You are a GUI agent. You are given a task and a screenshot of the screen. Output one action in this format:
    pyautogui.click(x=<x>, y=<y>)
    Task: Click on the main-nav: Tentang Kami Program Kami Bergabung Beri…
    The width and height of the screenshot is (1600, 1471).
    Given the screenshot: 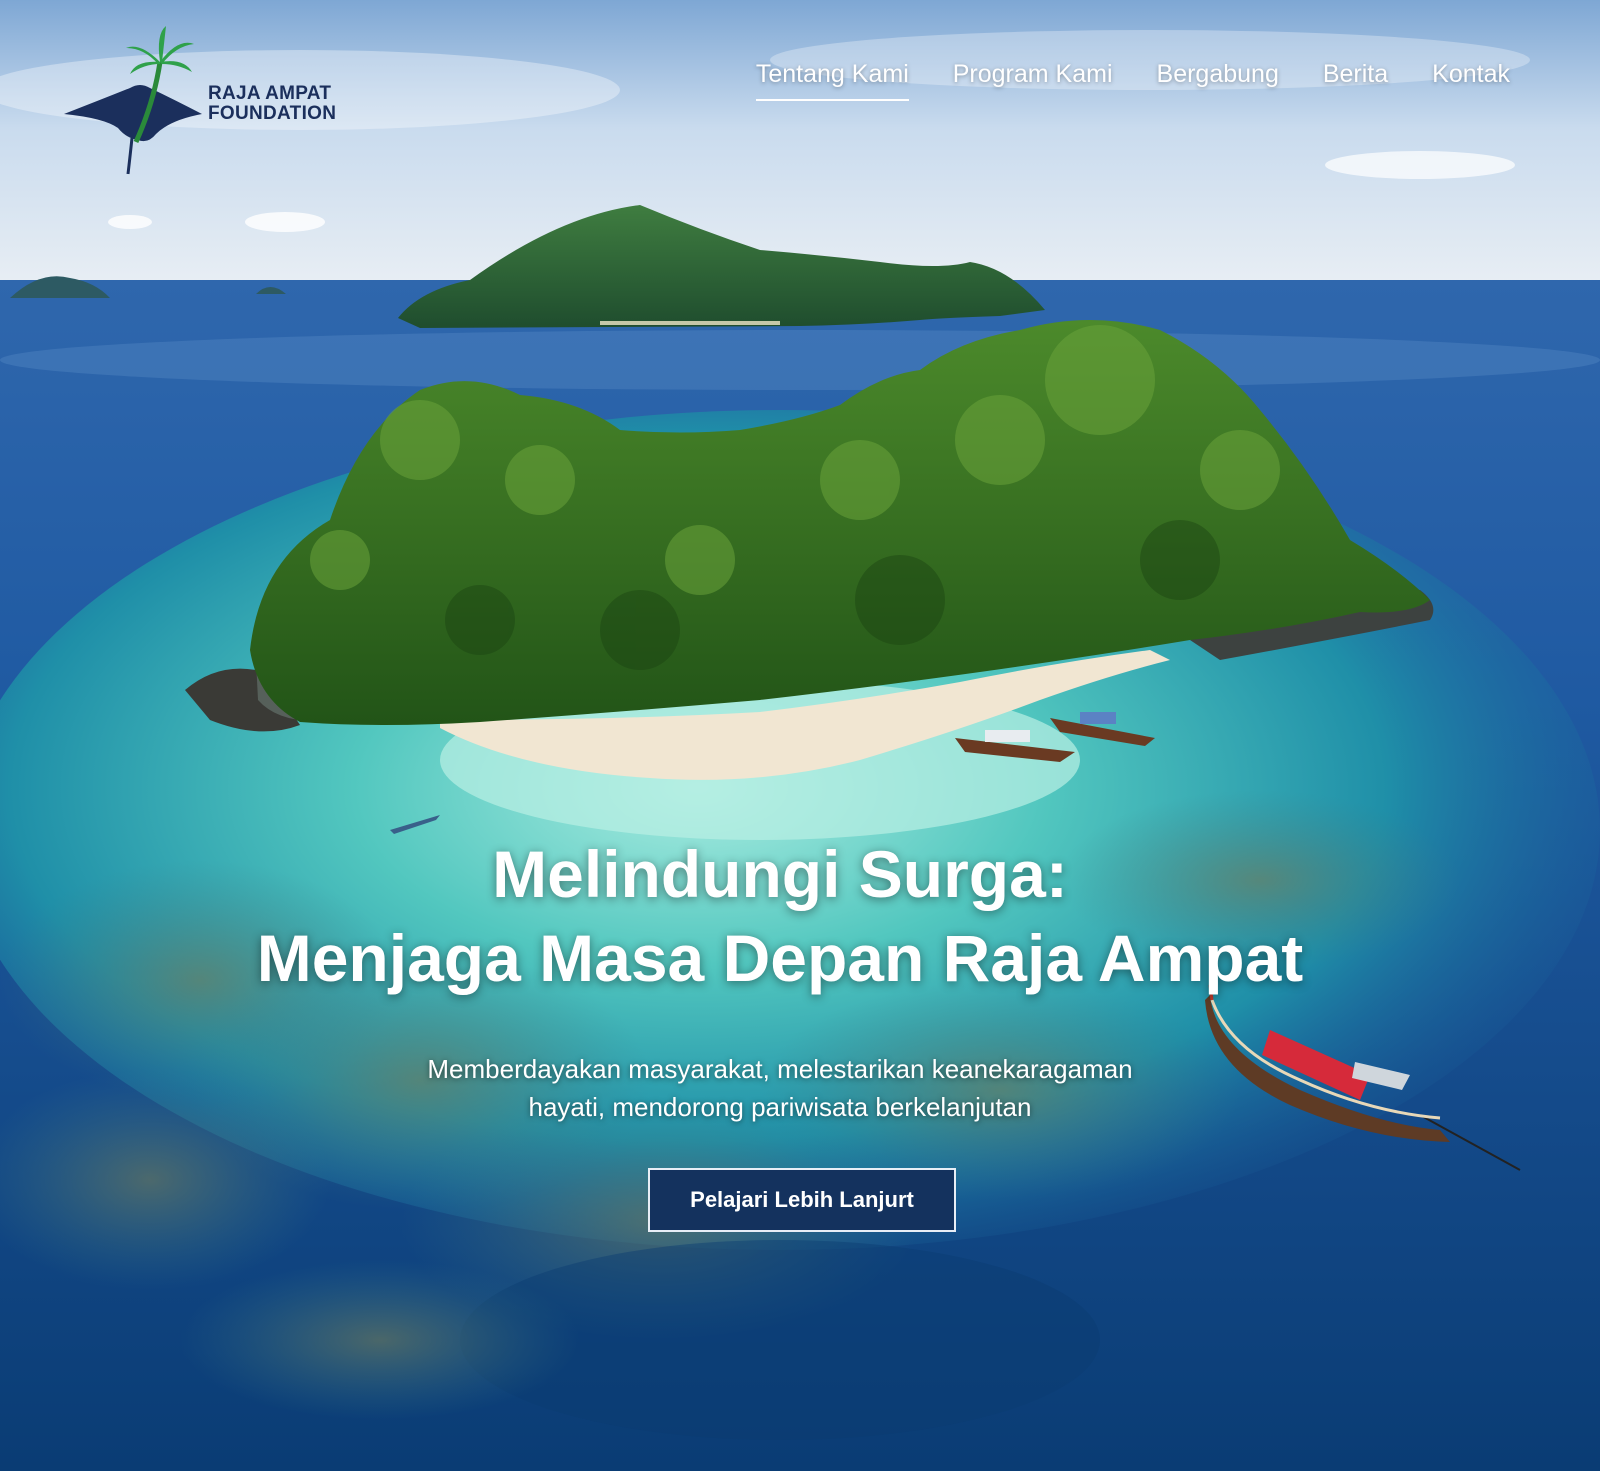 What is the action you would take?
    pyautogui.click(x=1132, y=80)
    